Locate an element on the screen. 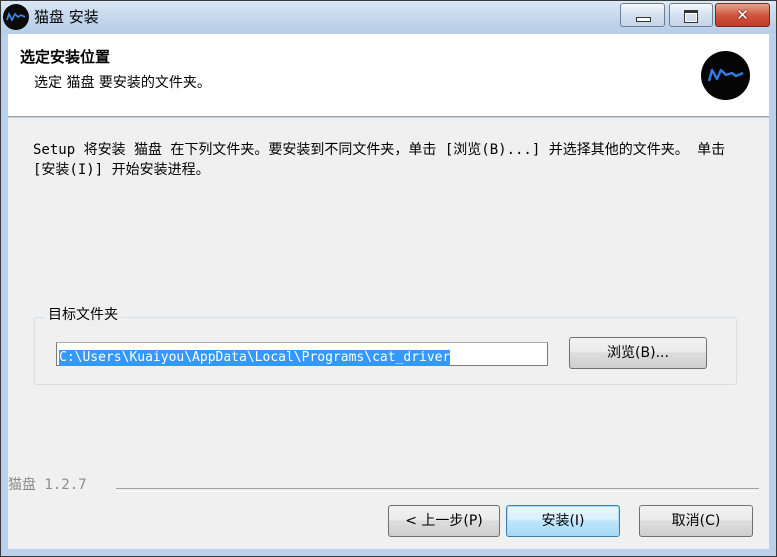  destination-folder-label: 目标文件夹 is located at coordinates (83, 314).